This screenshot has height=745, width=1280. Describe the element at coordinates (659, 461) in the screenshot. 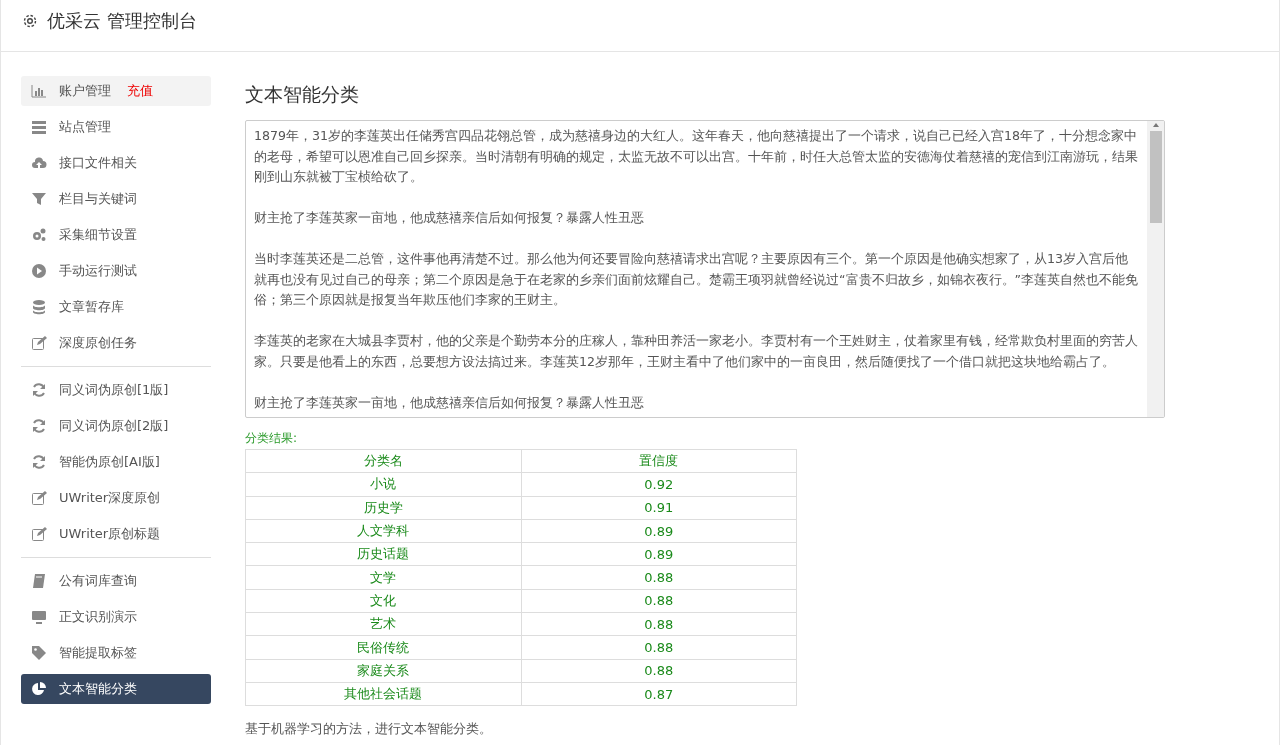

I see `column-header: 置信度` at that location.